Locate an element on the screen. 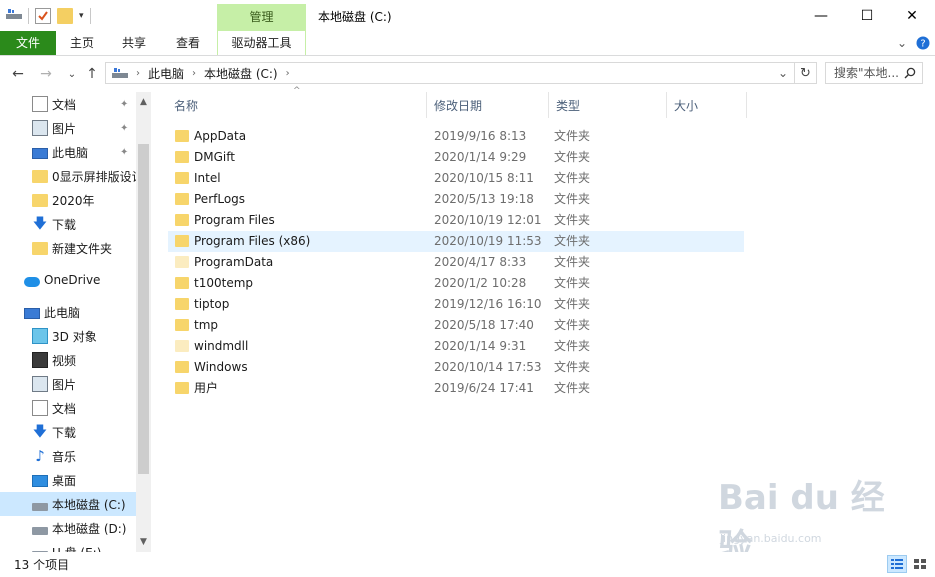  scroll-up-arrow: ▲ is located at coordinates (143, 102).